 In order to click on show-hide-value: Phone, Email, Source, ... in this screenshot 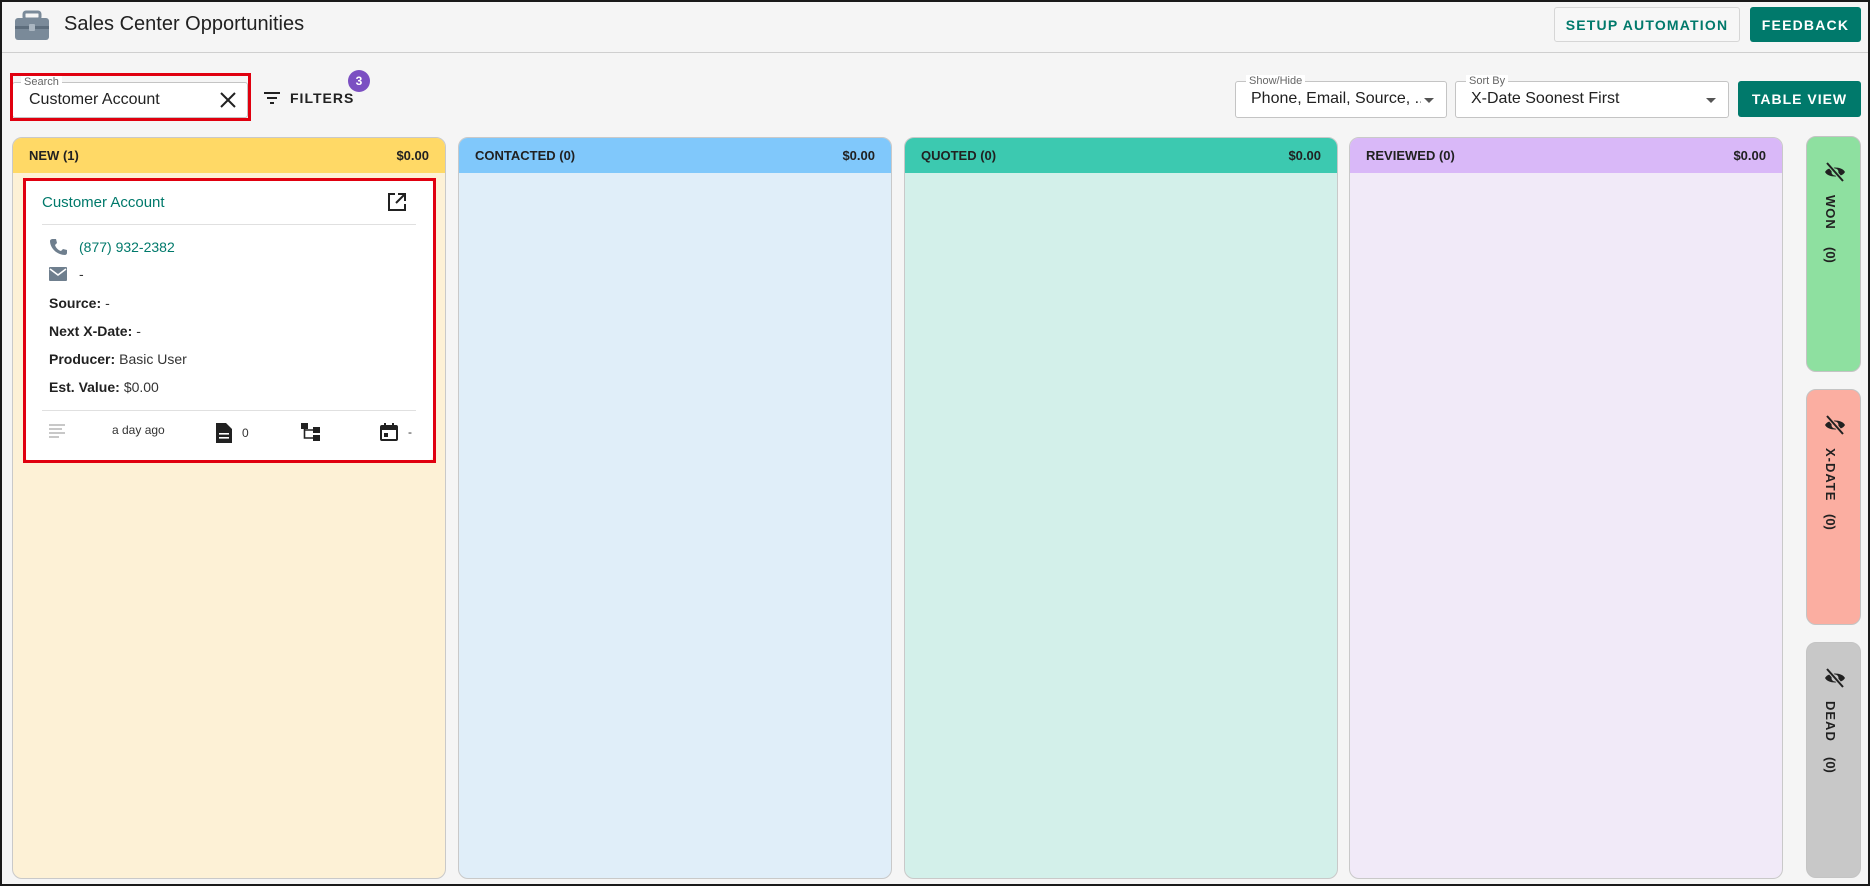, I will do `click(1336, 98)`.